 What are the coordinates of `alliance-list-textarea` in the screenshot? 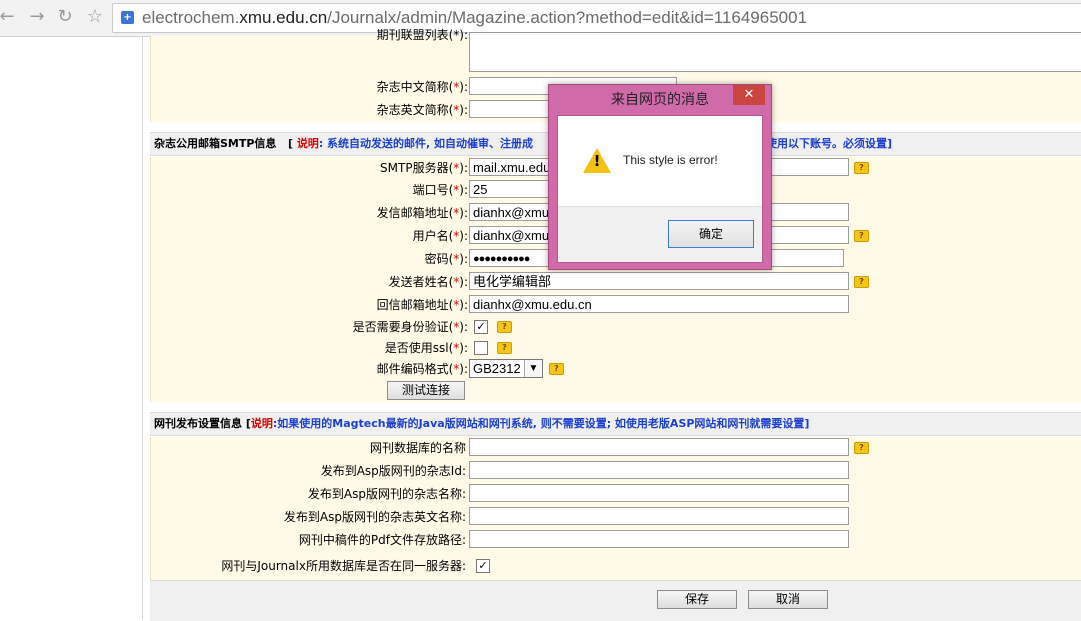 It's located at (775, 52).